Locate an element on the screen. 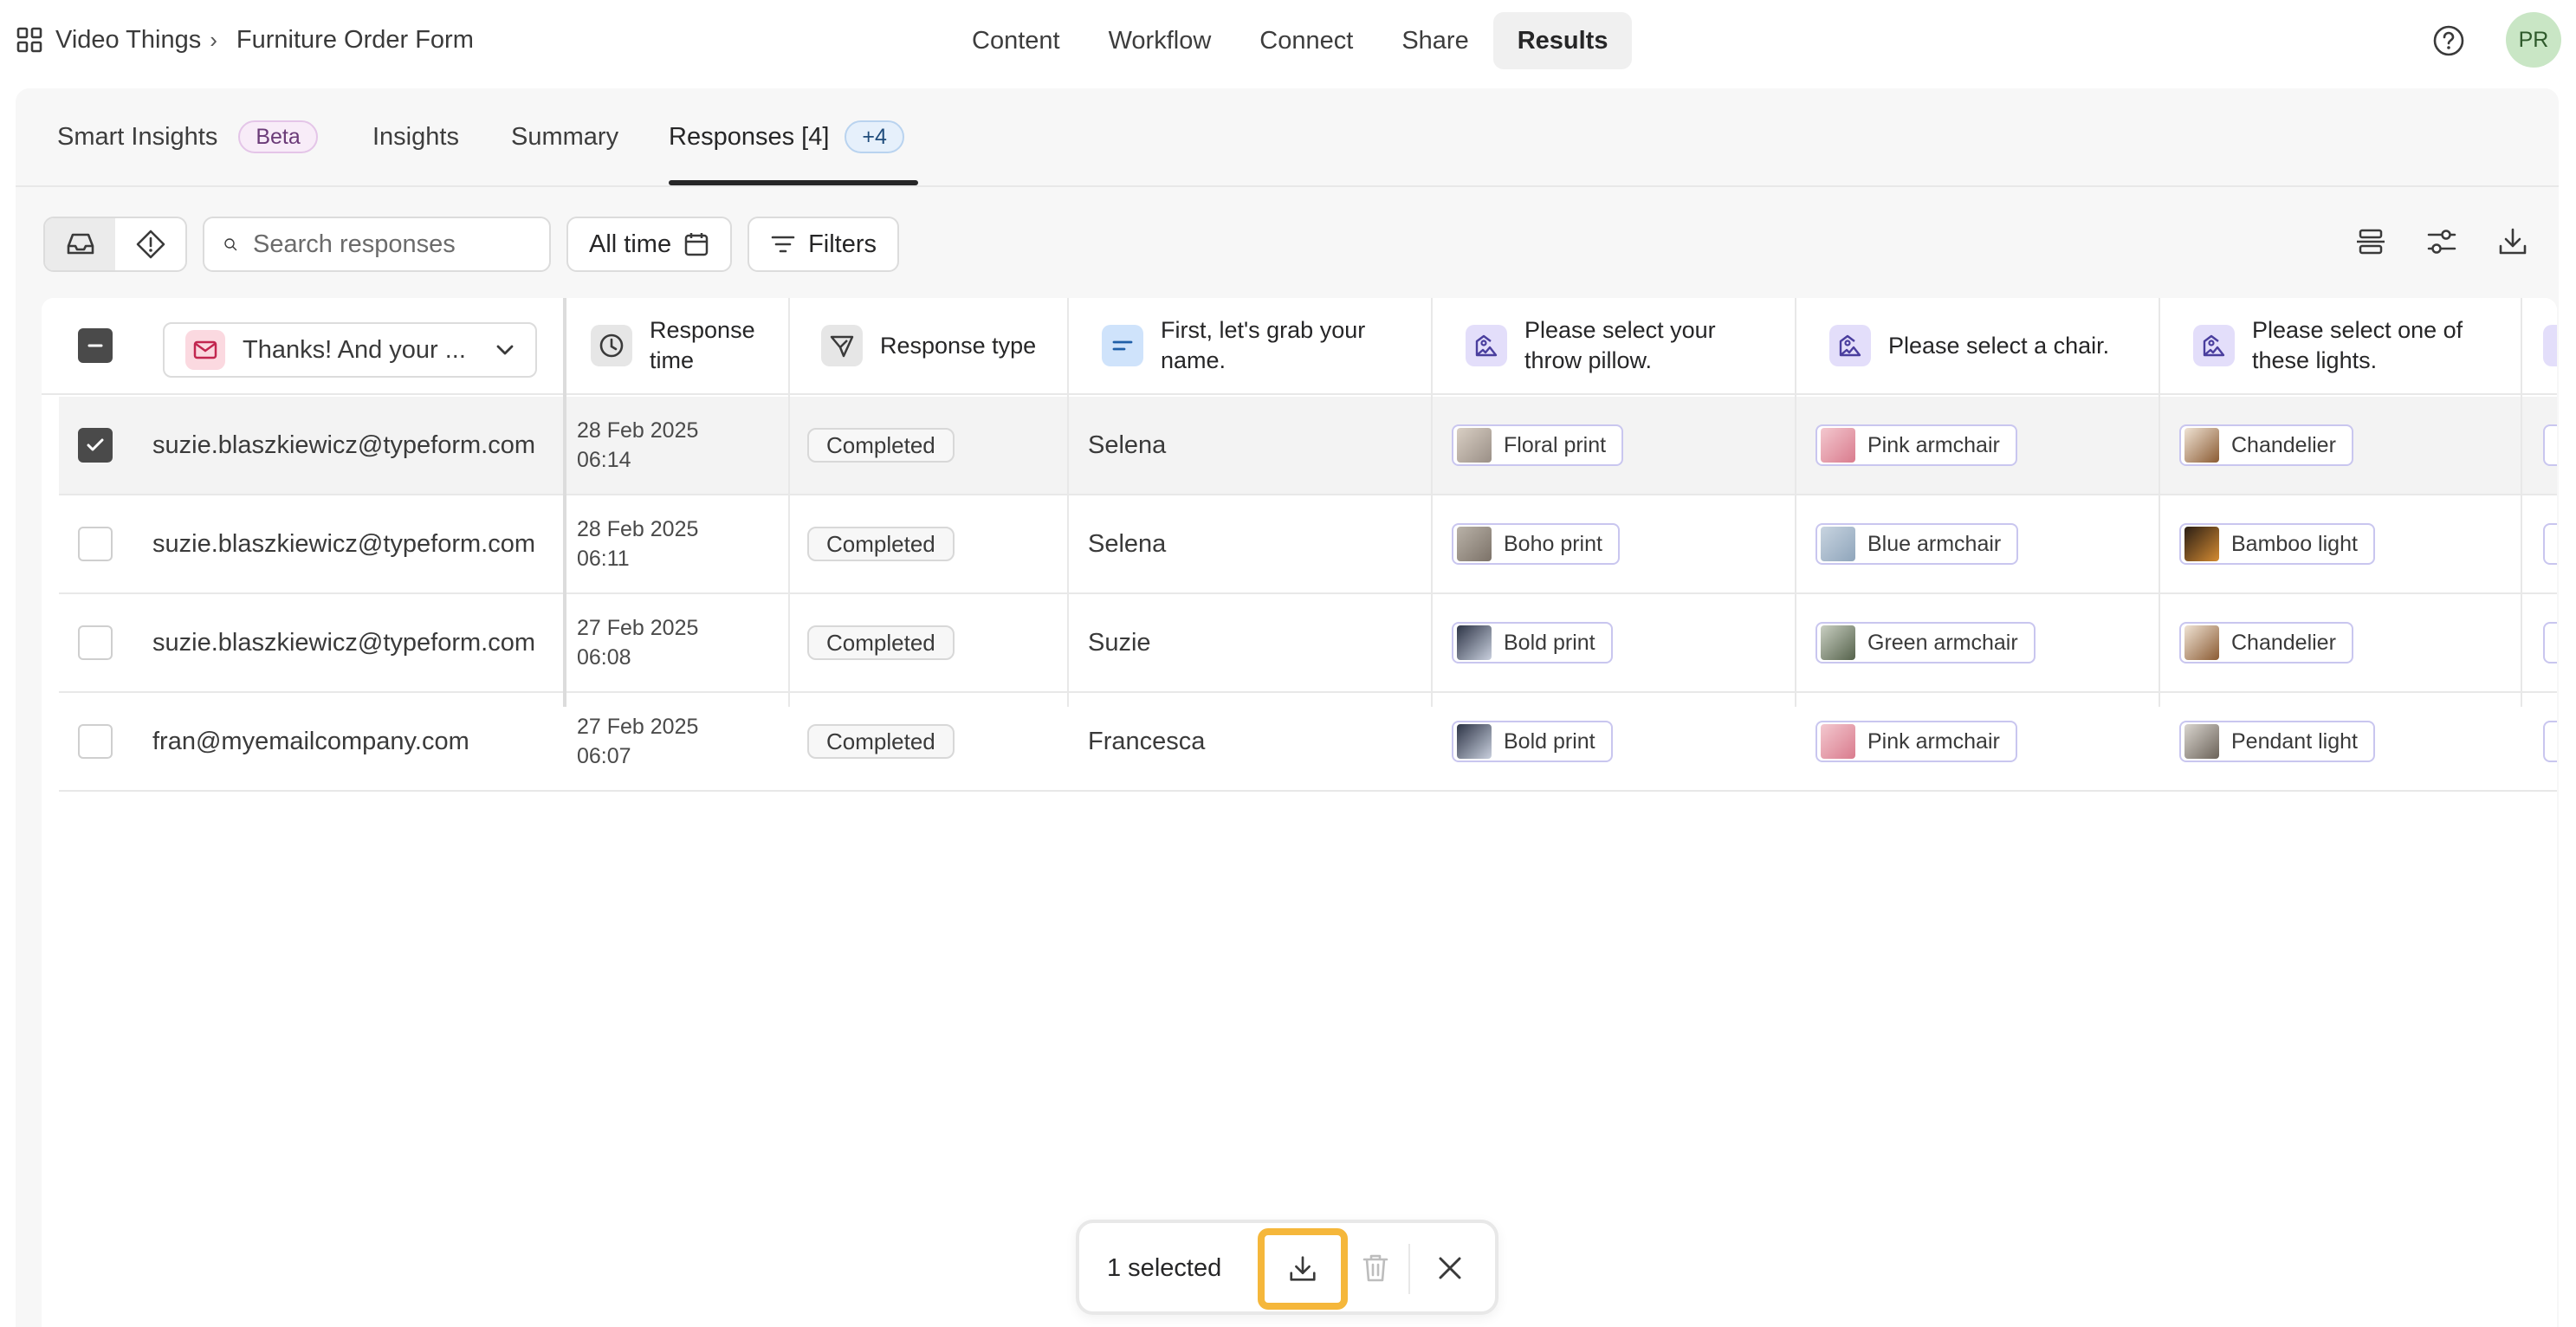 Image resolution: width=2576 pixels, height=1327 pixels. date-filter-button: All time is located at coordinates (649, 244).